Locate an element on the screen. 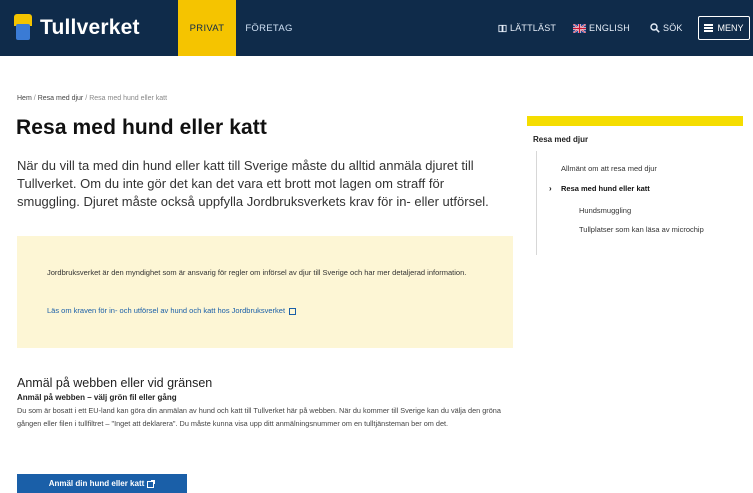 This screenshot has height=493, width=753. tullverket-logo: Tullverket is located at coordinates (76, 28).